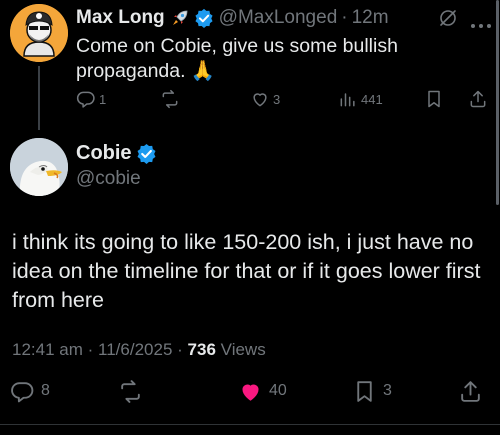 The width and height of the screenshot is (500, 435). What do you see at coordinates (387, 390) in the screenshot?
I see `main-bookmark-count: 3` at bounding box center [387, 390].